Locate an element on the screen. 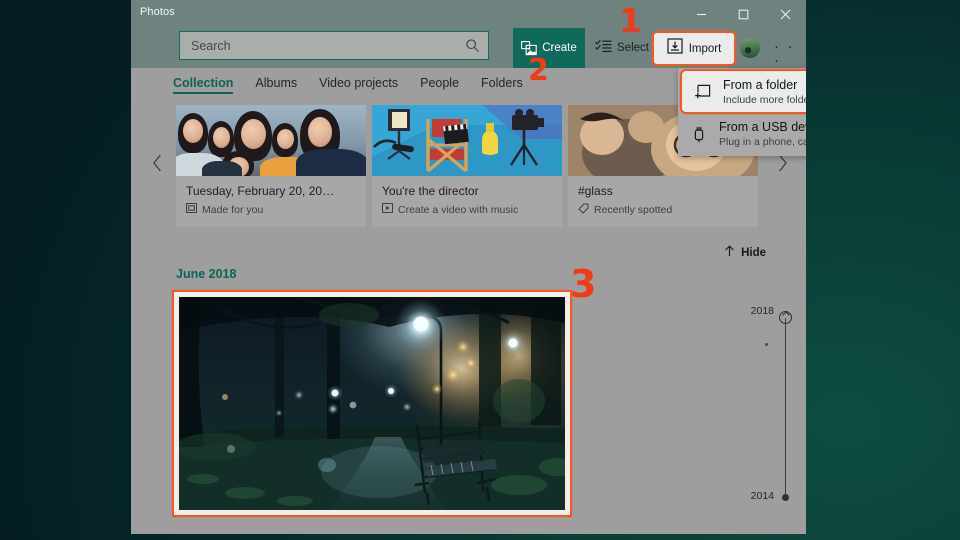 The width and height of the screenshot is (960, 540). select-button-label: Select is located at coordinates (633, 48).